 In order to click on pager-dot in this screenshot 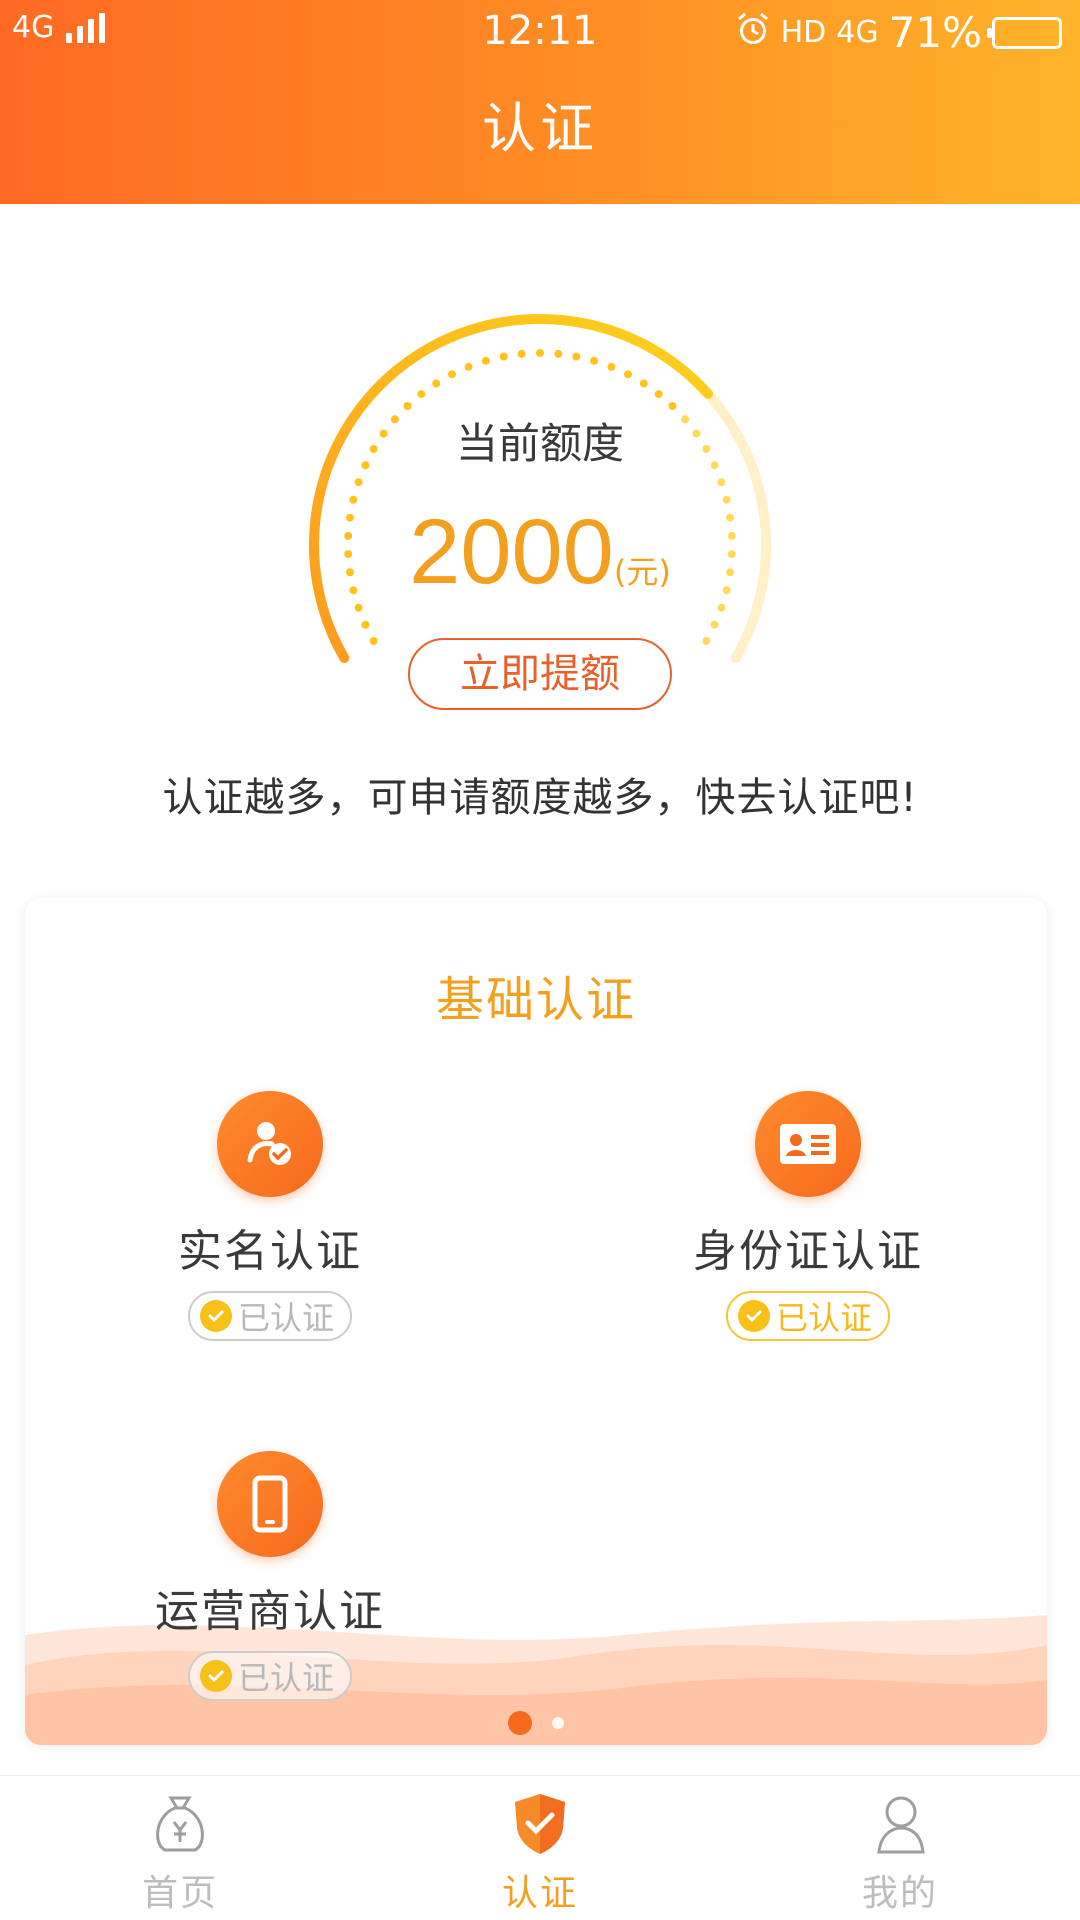, I will do `click(558, 1723)`.